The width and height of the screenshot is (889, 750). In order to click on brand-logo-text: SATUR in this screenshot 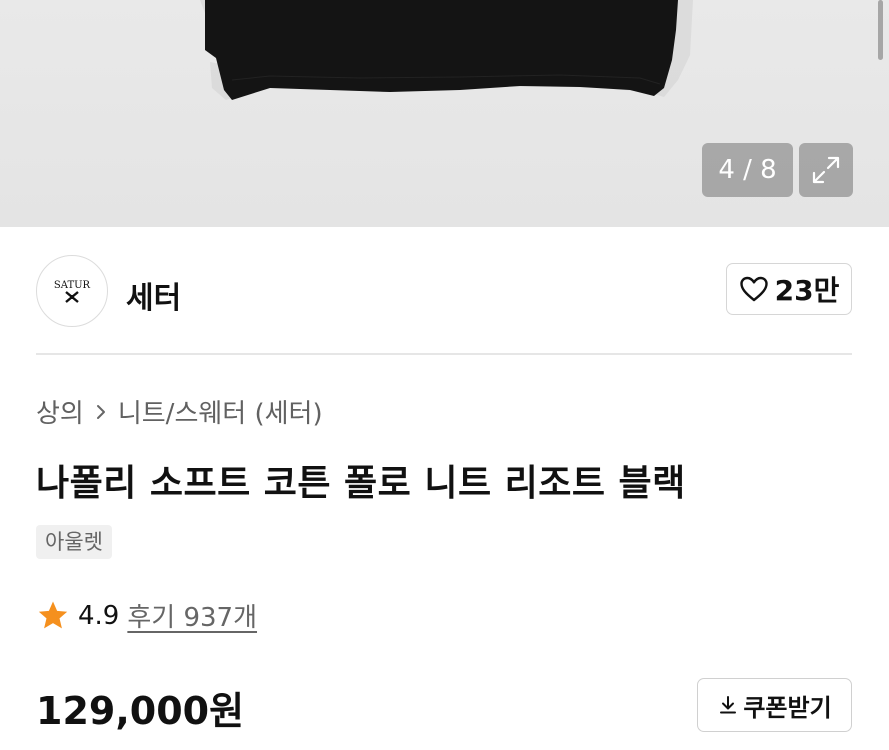, I will do `click(72, 285)`.